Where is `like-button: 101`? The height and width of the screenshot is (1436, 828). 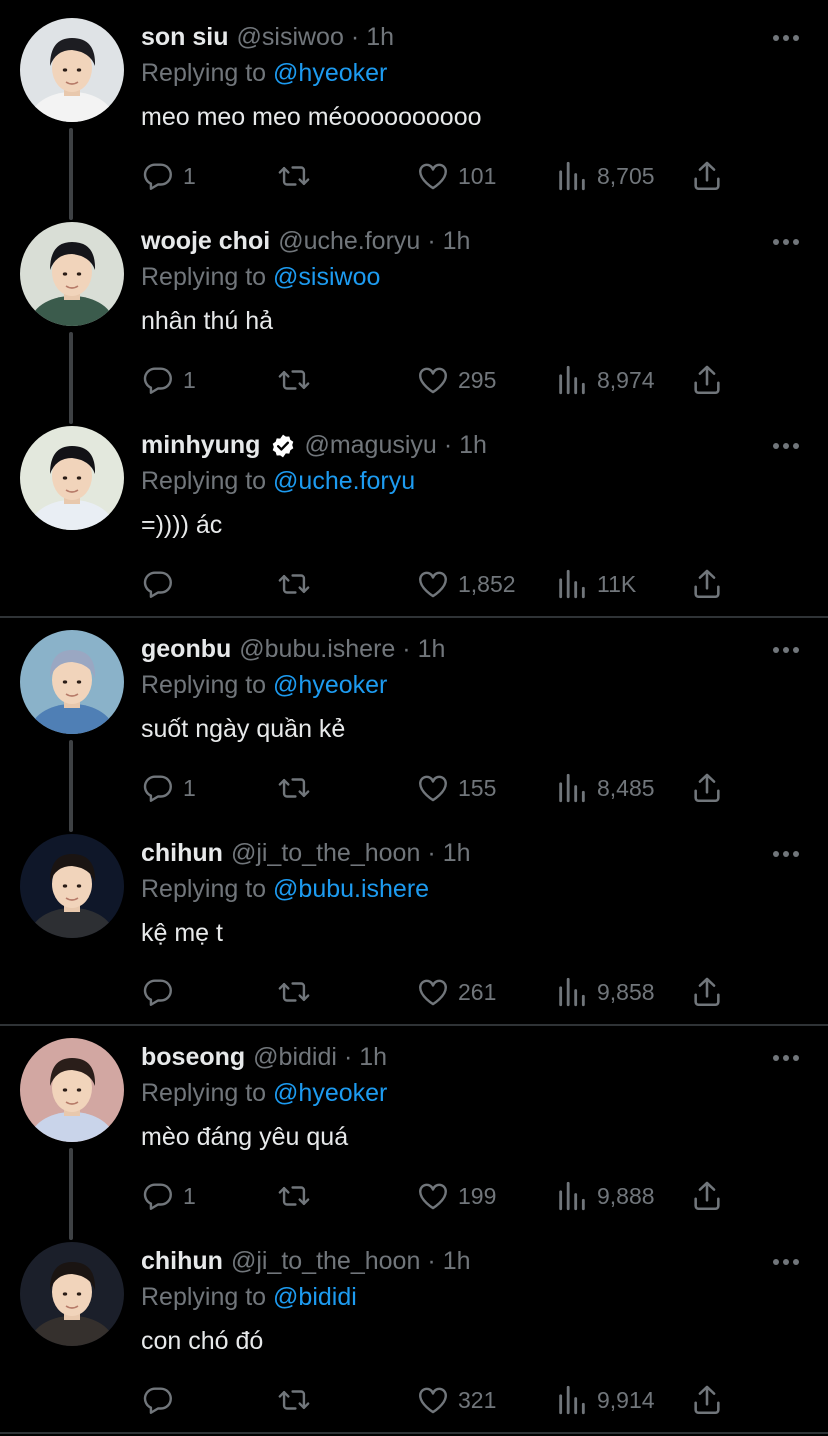
like-button: 101 is located at coordinates (456, 176).